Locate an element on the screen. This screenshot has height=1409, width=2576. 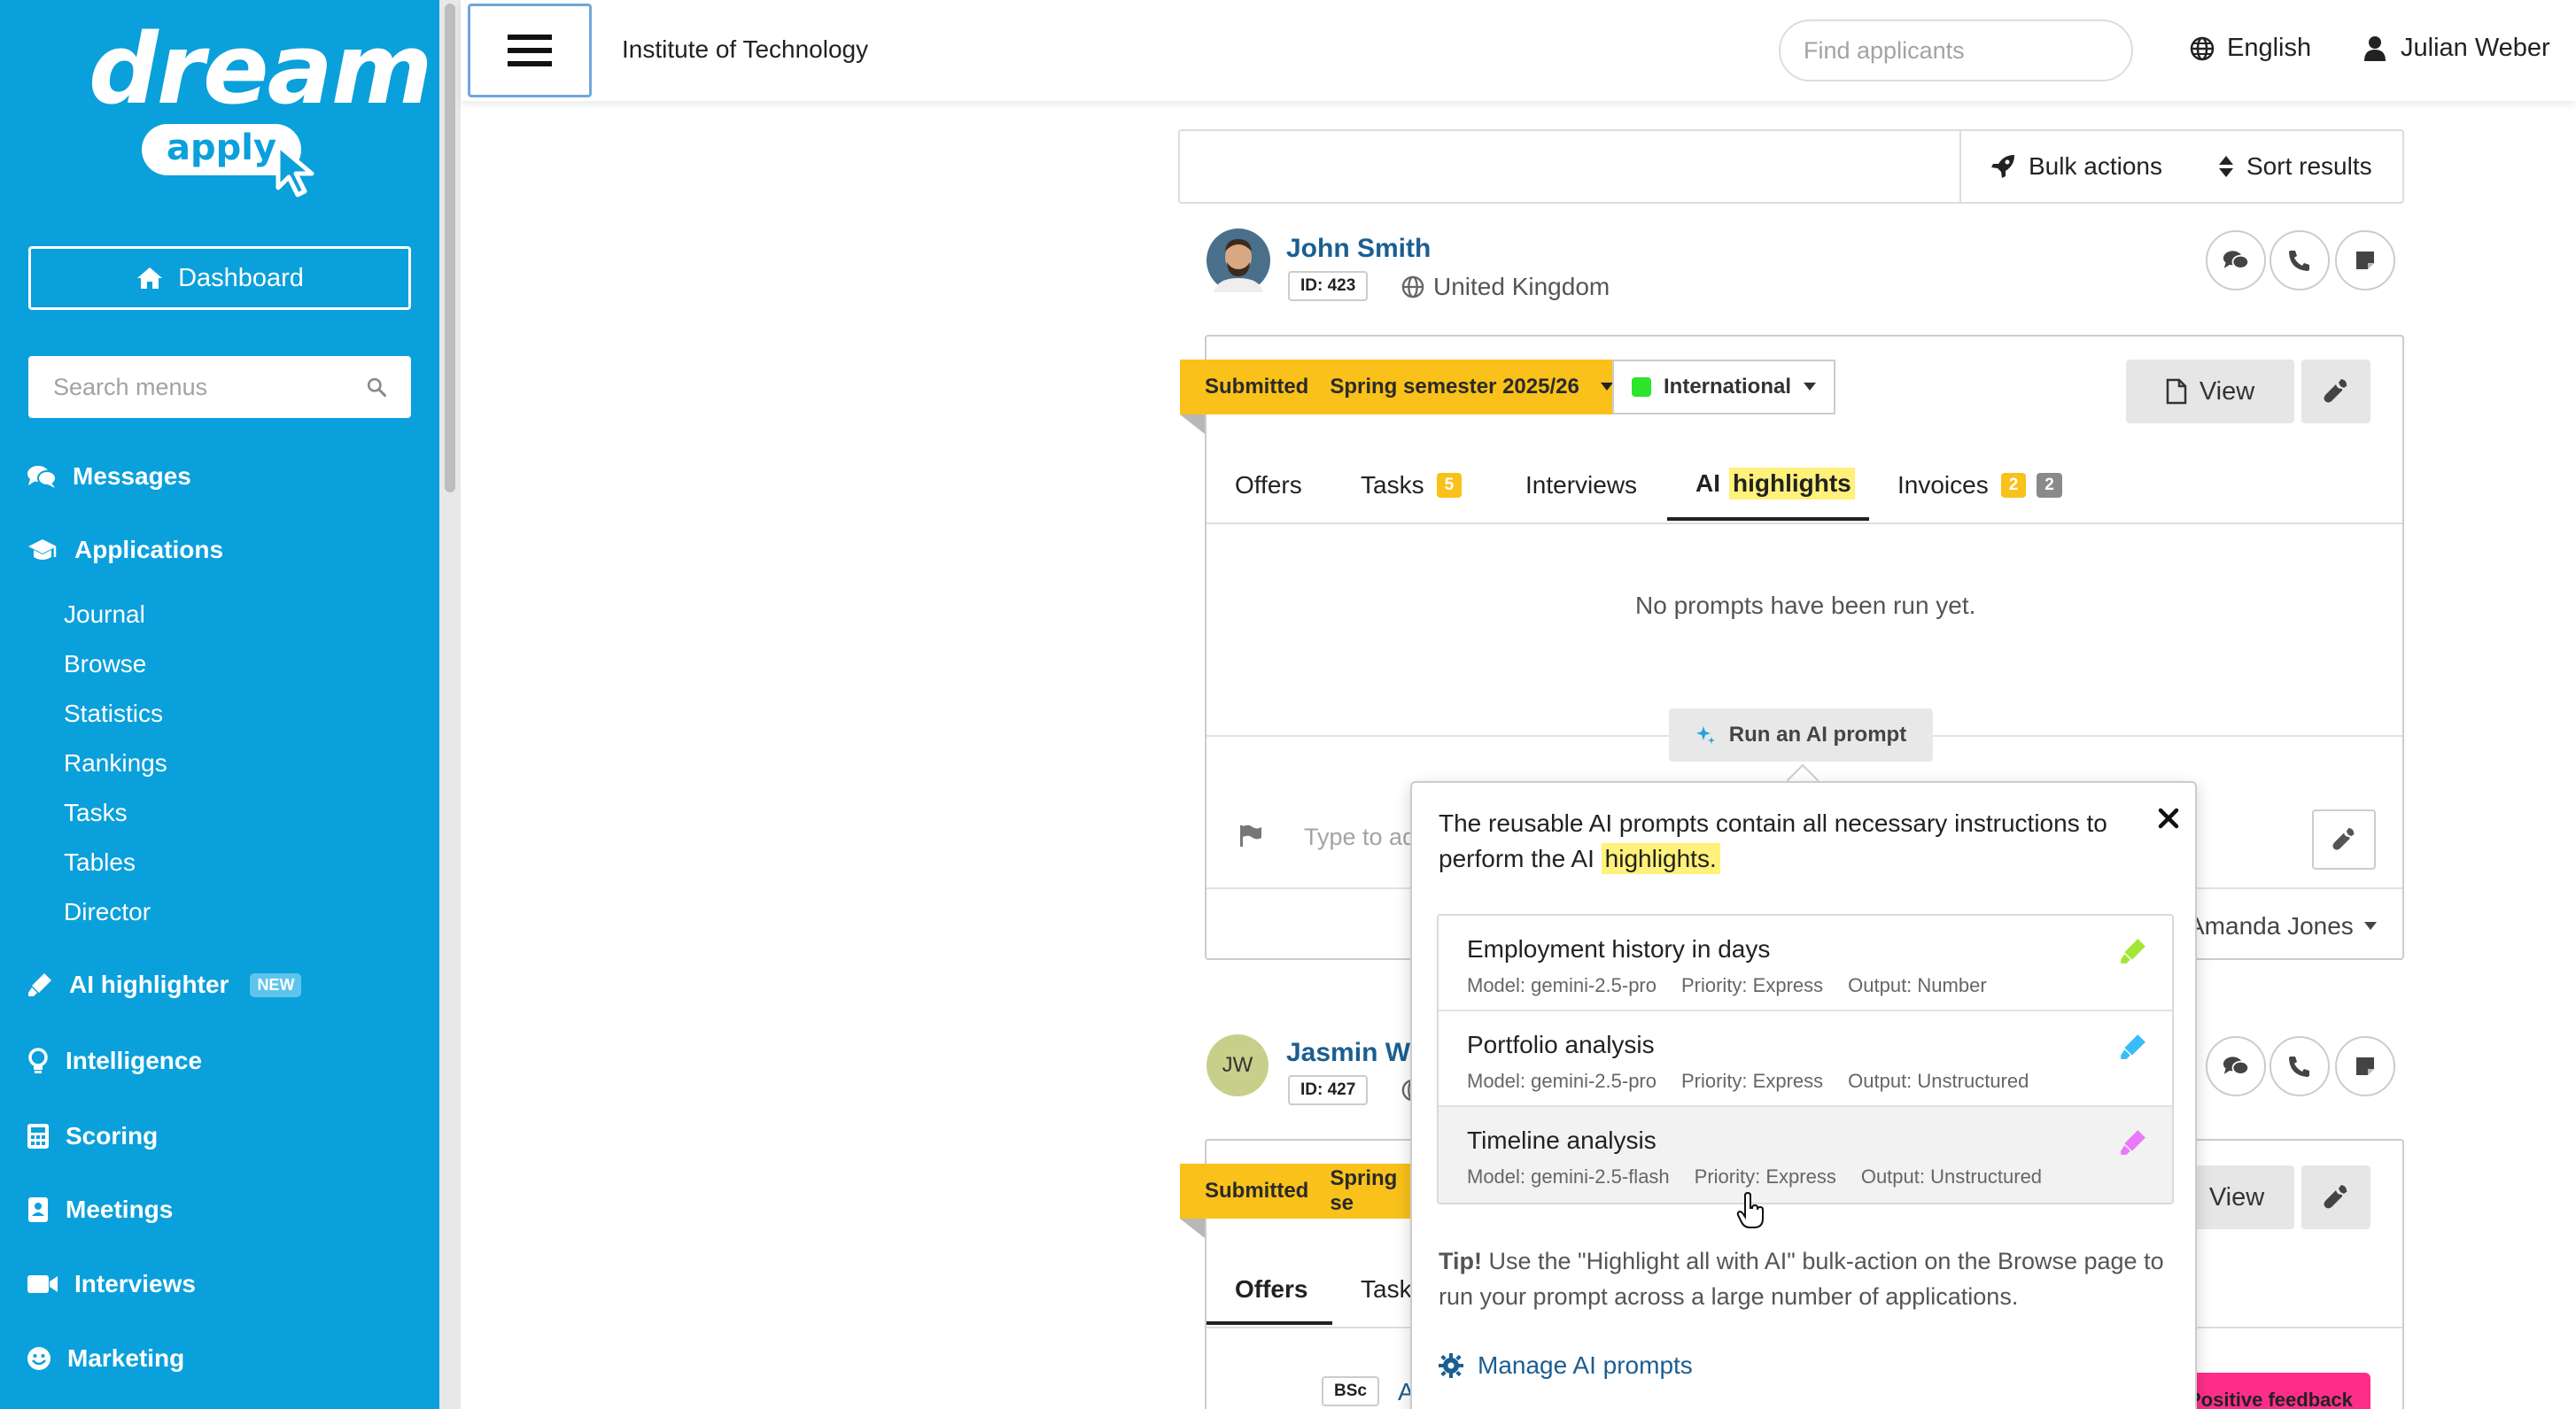
sidebar-scrollbar-thumb is located at coordinates (450, 248).